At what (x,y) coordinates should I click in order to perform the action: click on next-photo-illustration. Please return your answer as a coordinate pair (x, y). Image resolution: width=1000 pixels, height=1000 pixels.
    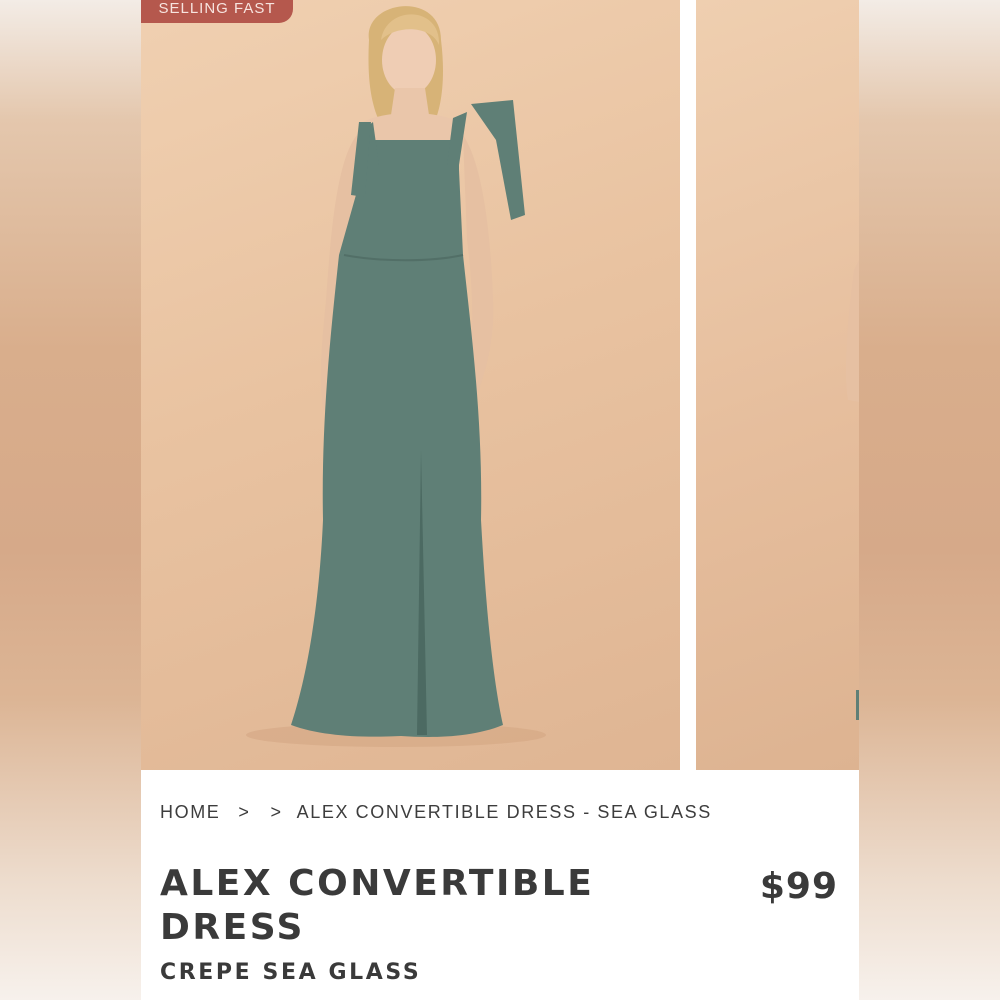
    Looking at the image, I should click on (852, 490).